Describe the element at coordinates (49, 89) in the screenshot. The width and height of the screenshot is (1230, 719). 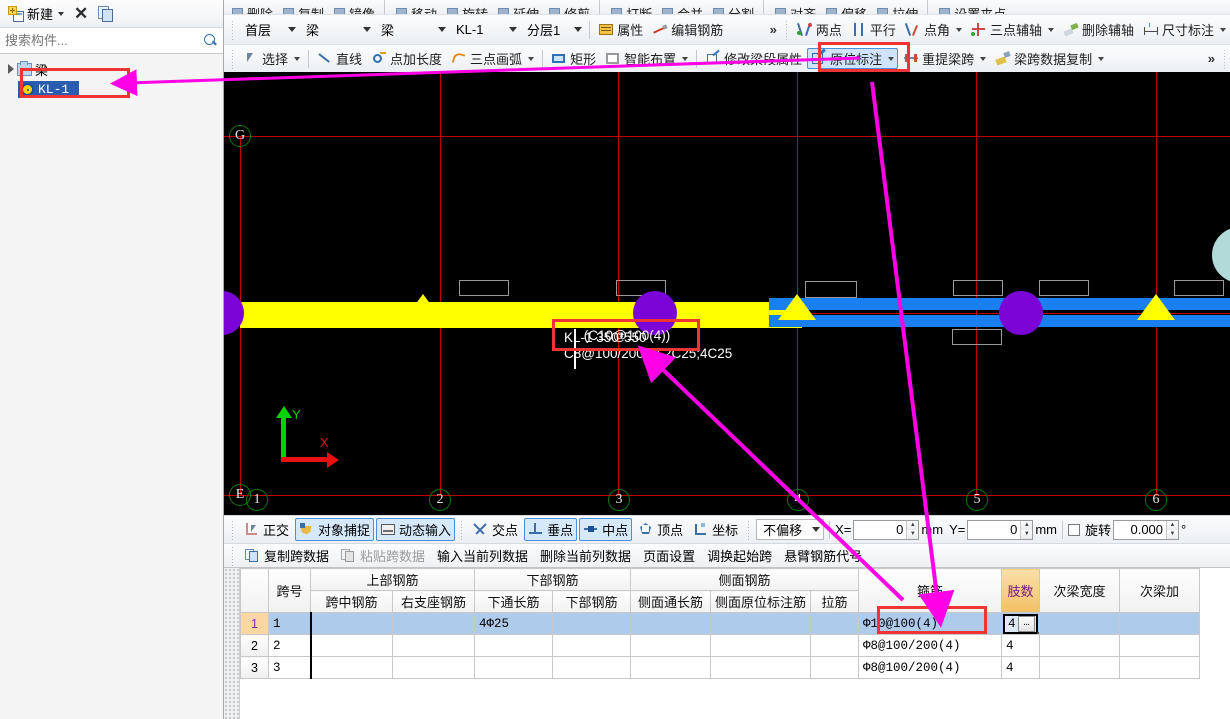
I see `tree-item-kl1: KL-1` at that location.